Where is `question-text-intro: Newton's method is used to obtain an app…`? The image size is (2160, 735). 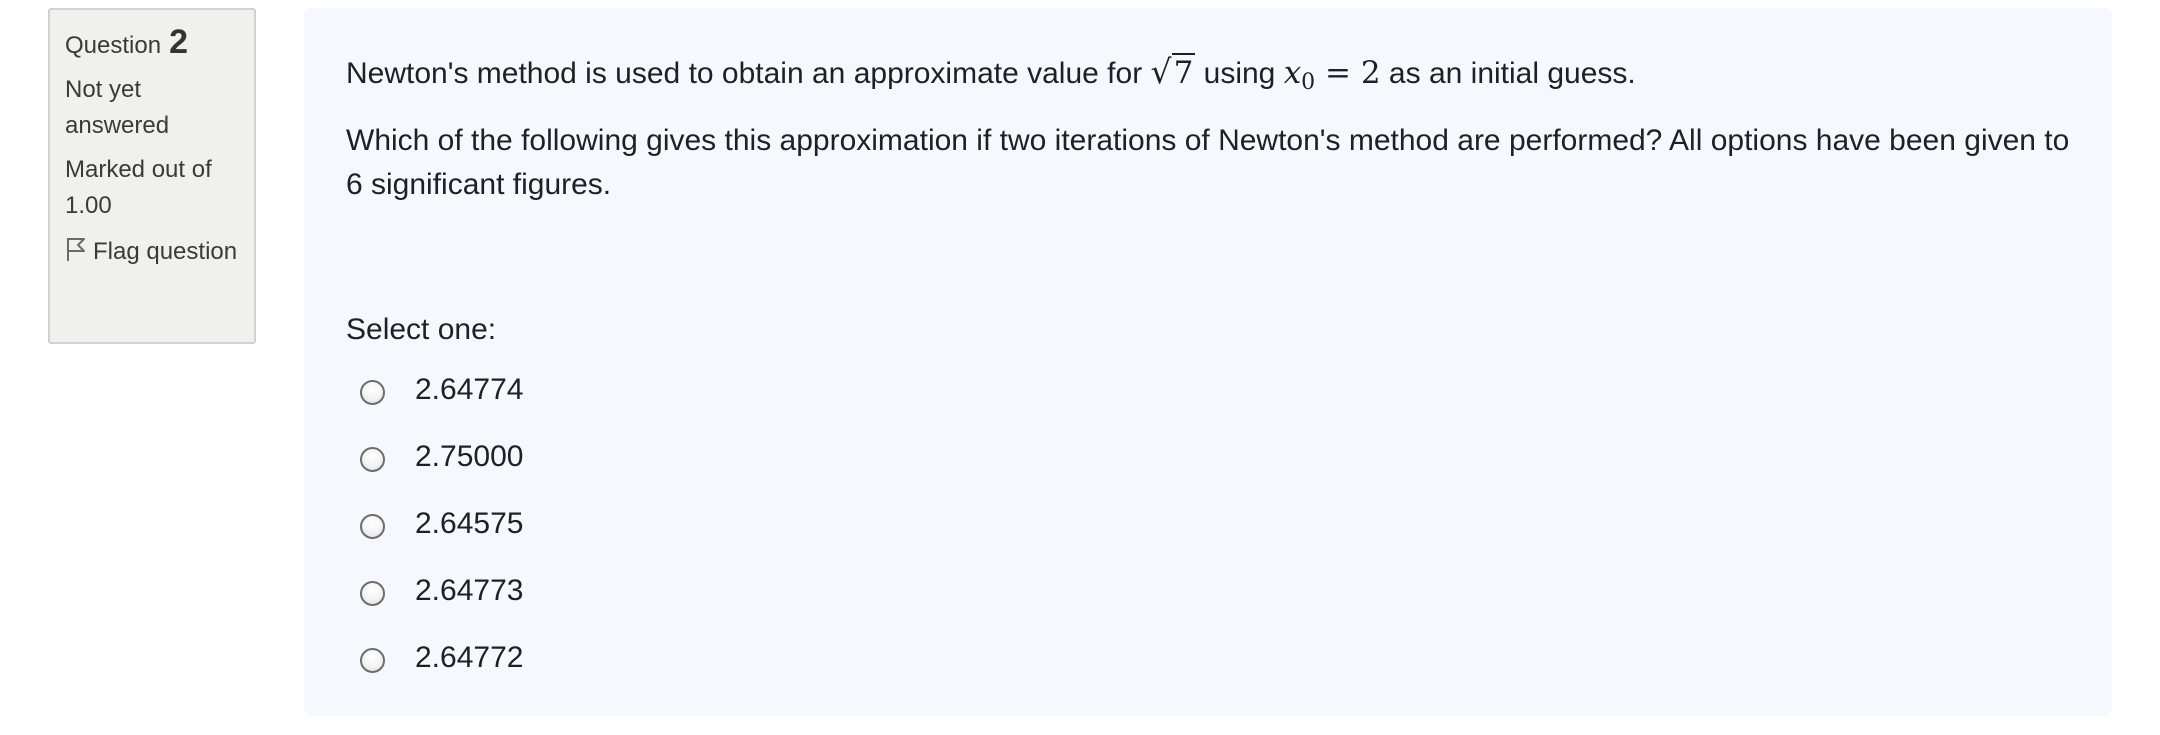
question-text-intro: Newton's method is used to obtain an app… is located at coordinates (748, 73).